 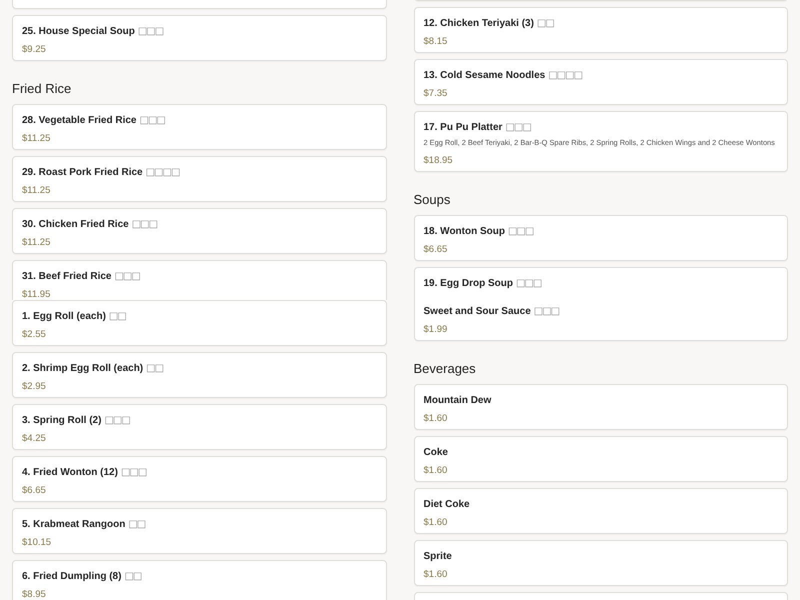 What do you see at coordinates (199, 531) in the screenshot?
I see `menu-item-card: 5. Krabmeat Rangoon □□ $10.15` at bounding box center [199, 531].